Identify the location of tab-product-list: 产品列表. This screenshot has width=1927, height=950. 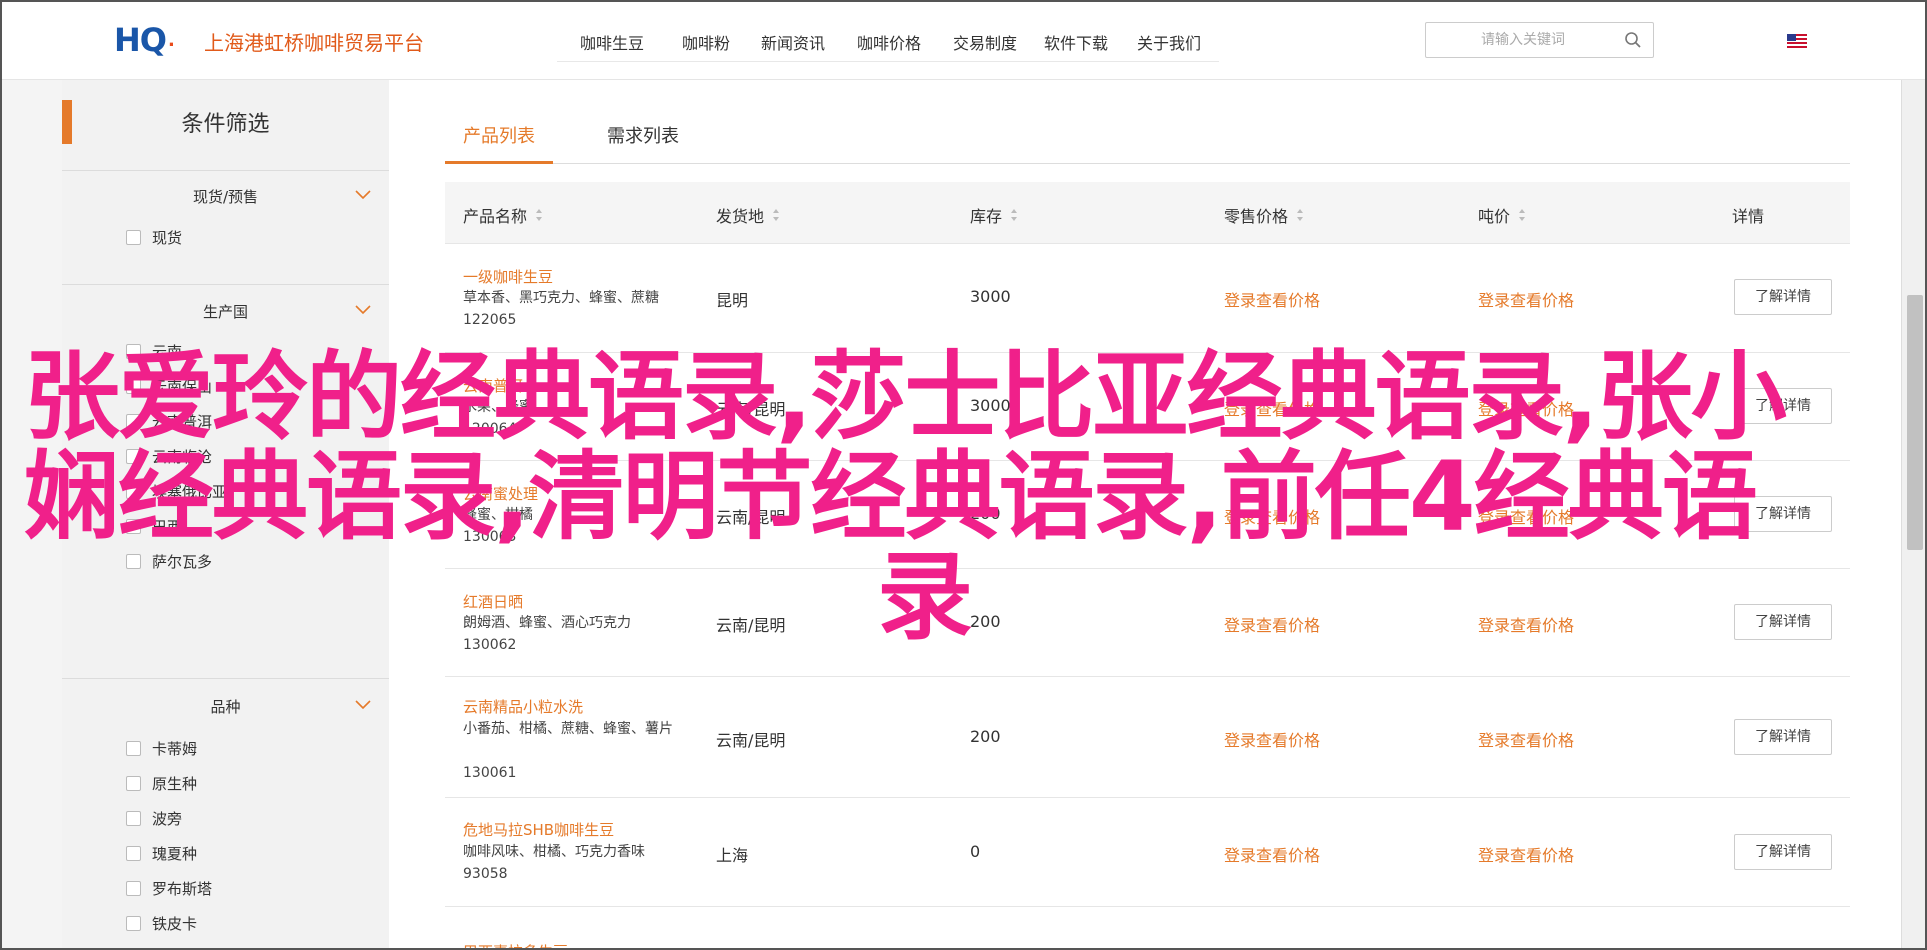
(499, 135).